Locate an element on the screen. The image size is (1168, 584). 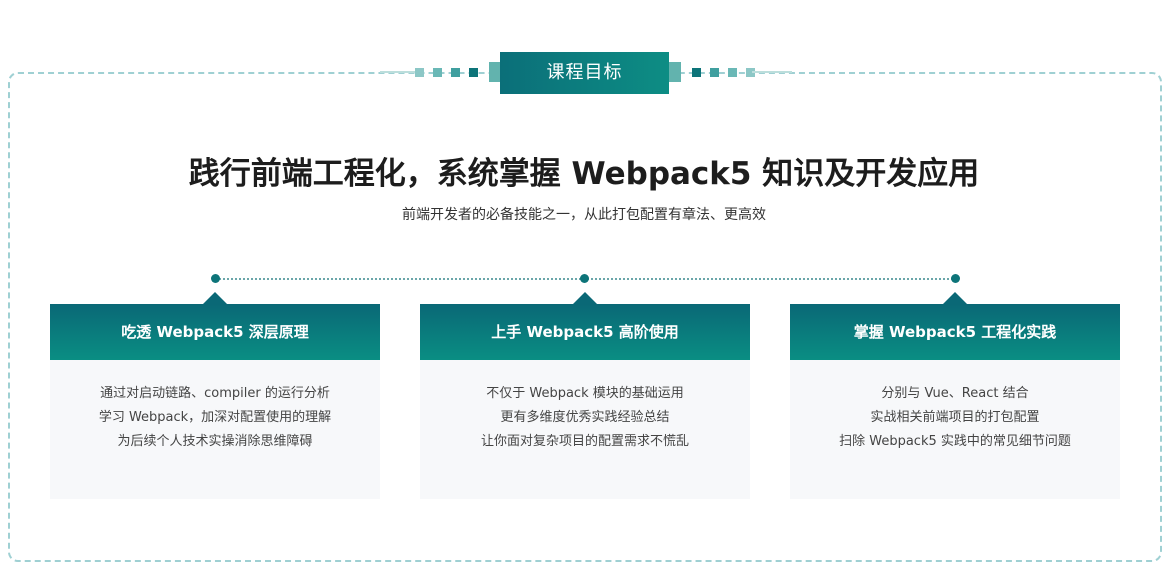
card-title: 吃透 Webpack5 深层原理 is located at coordinates (215, 332).